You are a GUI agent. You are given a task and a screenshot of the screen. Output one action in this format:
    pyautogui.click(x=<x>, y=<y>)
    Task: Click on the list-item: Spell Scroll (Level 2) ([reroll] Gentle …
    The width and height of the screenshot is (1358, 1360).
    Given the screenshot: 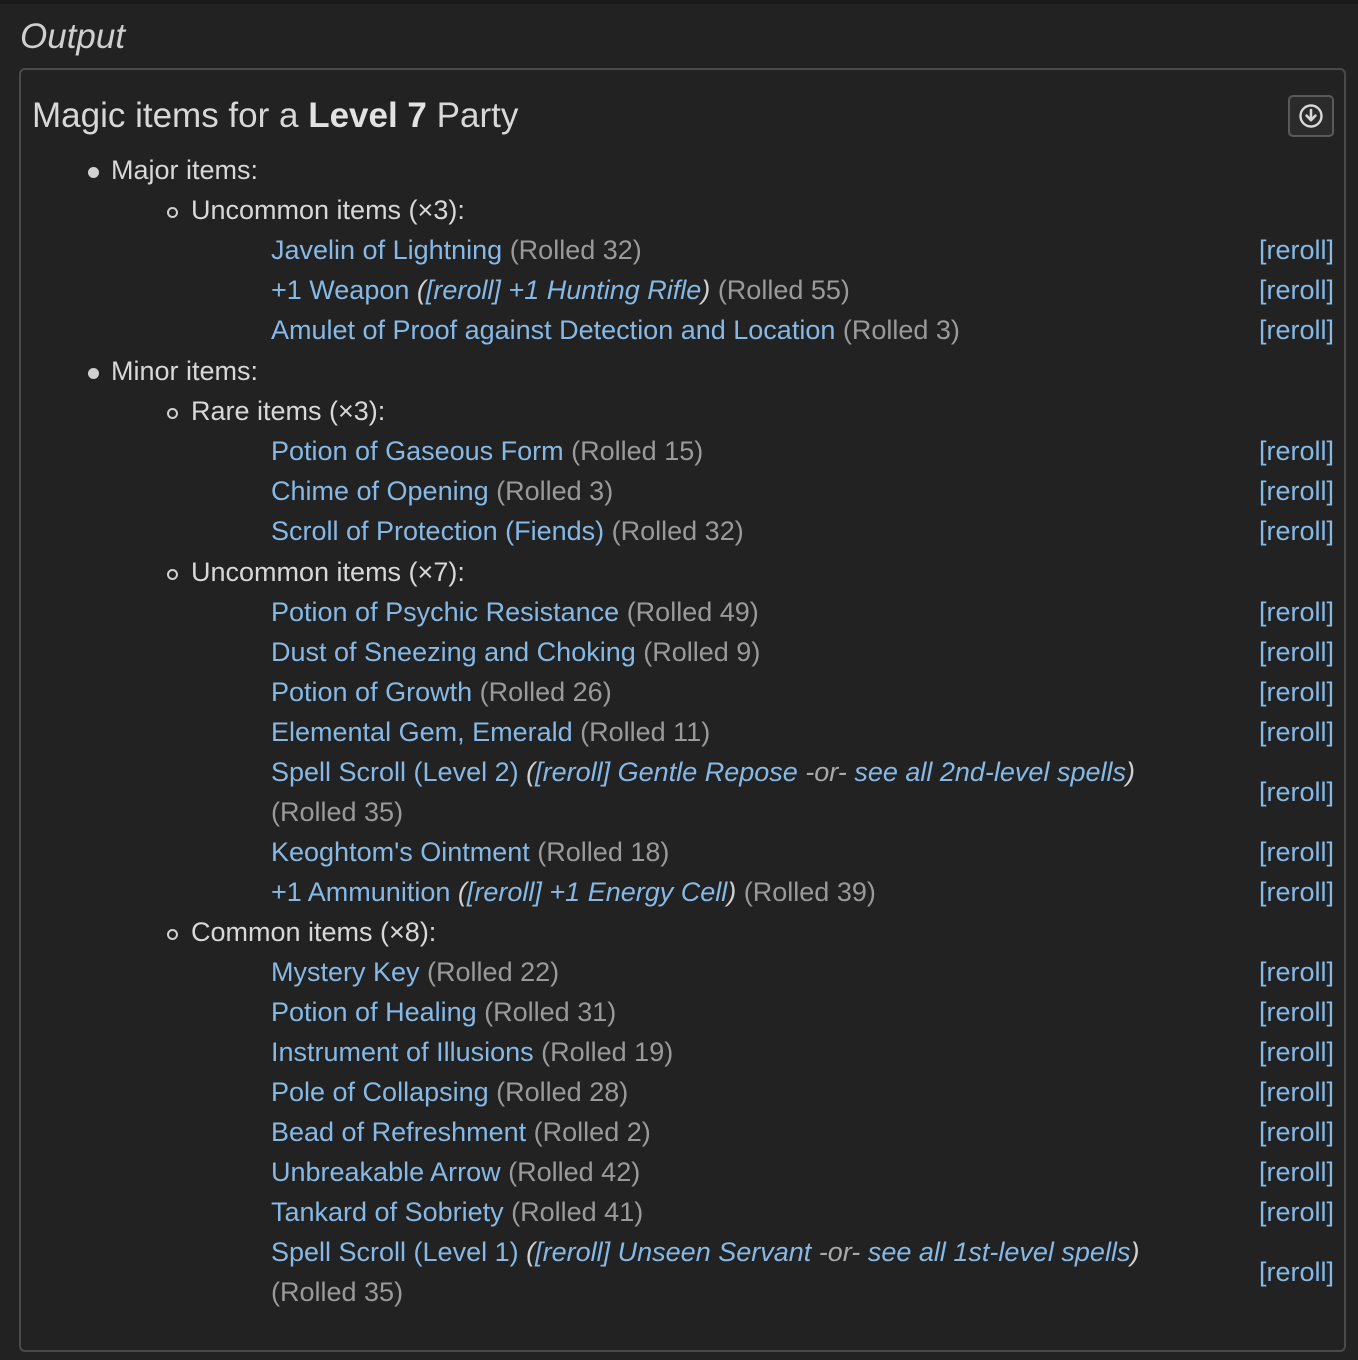 What is the action you would take?
    pyautogui.click(x=703, y=772)
    